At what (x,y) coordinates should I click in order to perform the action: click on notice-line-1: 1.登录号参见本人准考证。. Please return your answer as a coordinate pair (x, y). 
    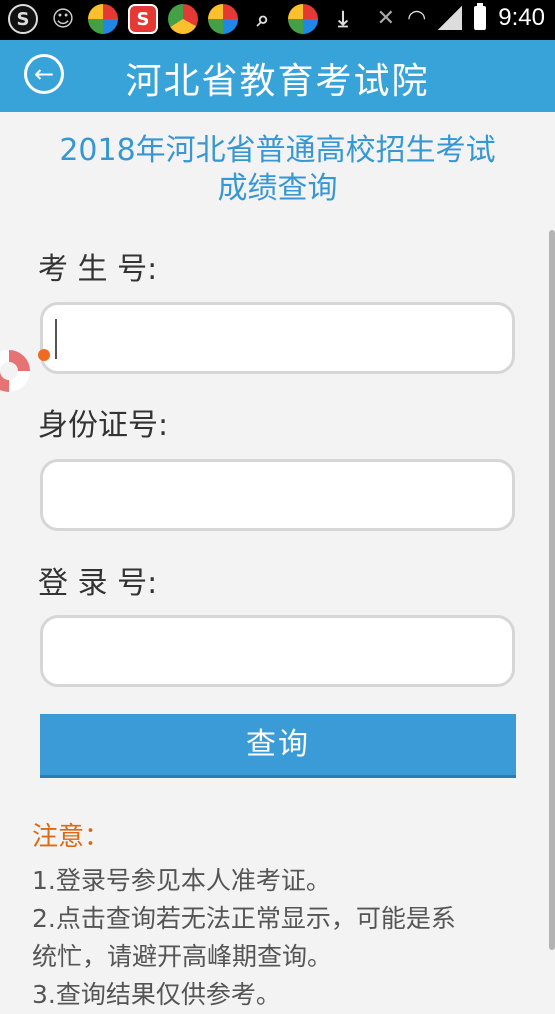
    Looking at the image, I should click on (181, 880).